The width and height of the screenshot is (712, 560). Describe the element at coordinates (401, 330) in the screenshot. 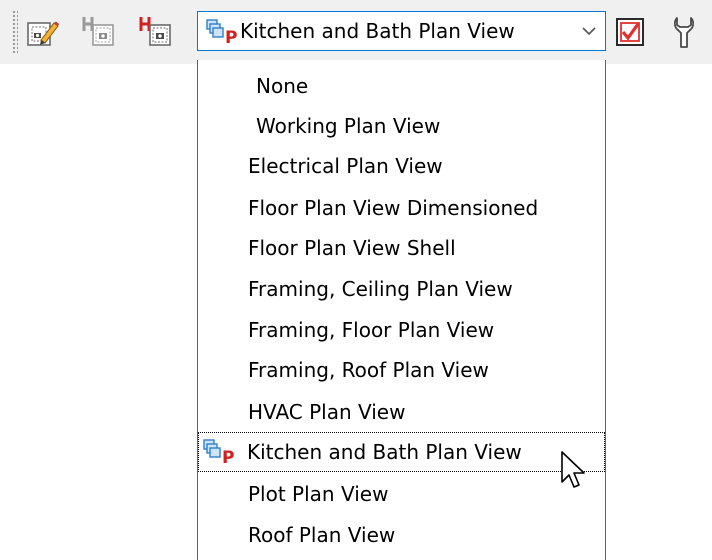

I see `dropdown-option-framing-floor-plan-view: Framing, Floor Plan View` at that location.